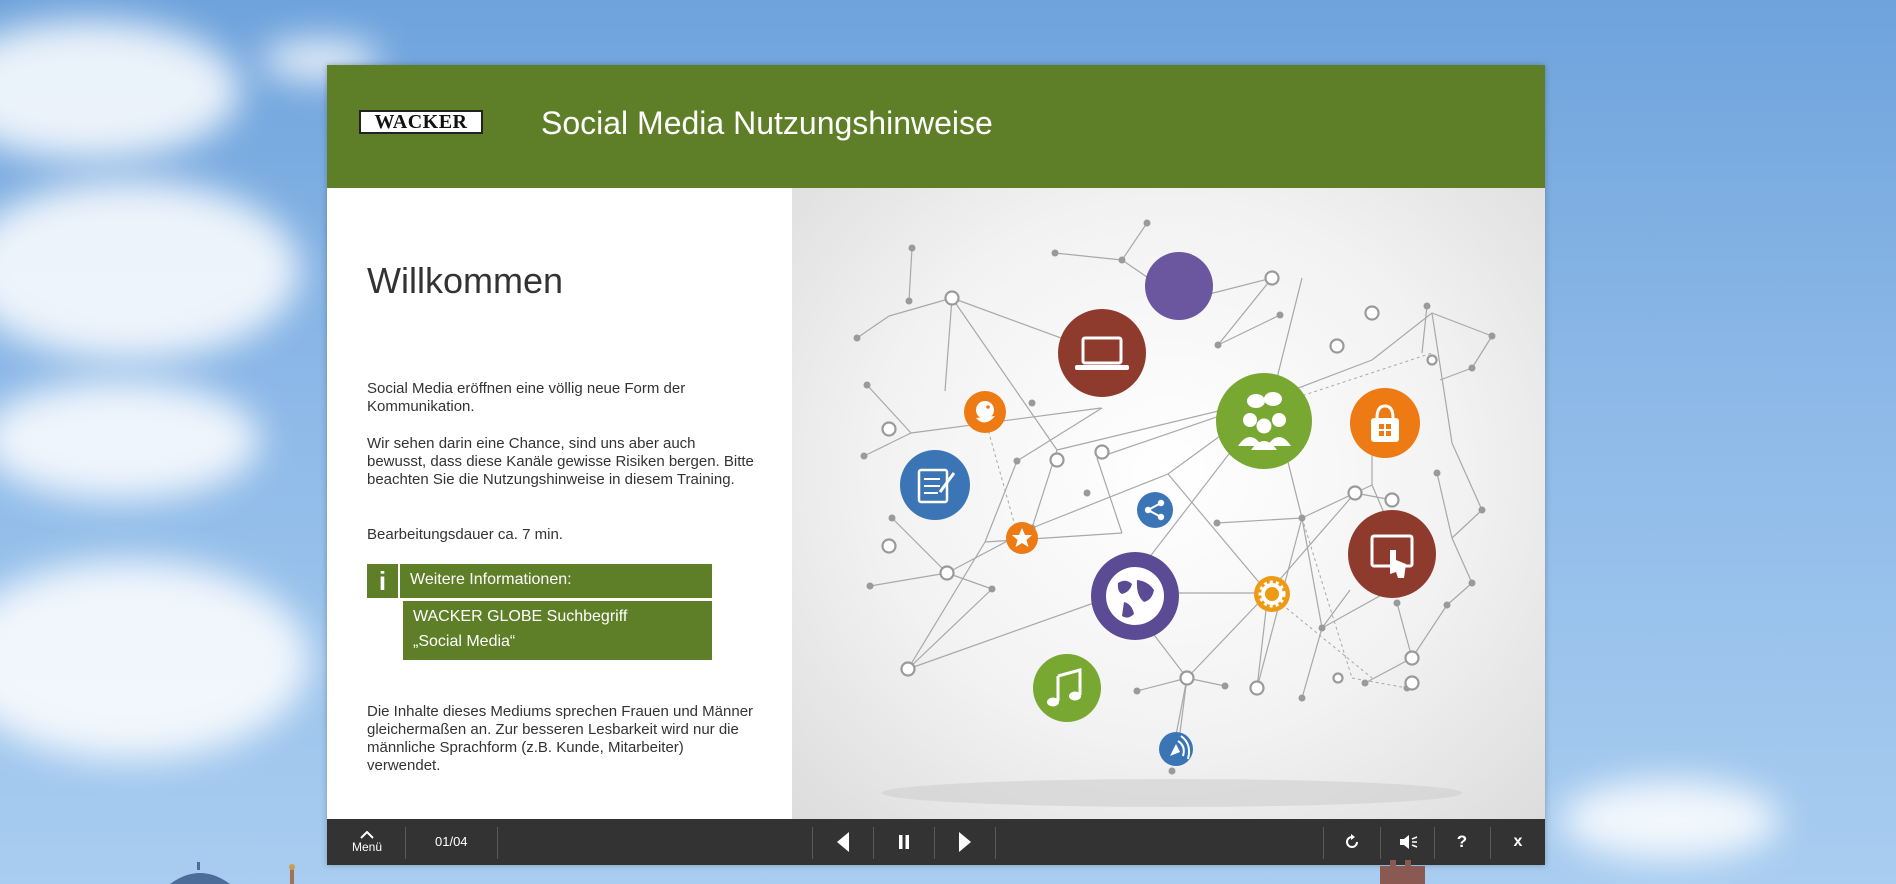 The width and height of the screenshot is (1896, 884). Describe the element at coordinates (1155, 510) in the screenshot. I see `share-icon` at that location.